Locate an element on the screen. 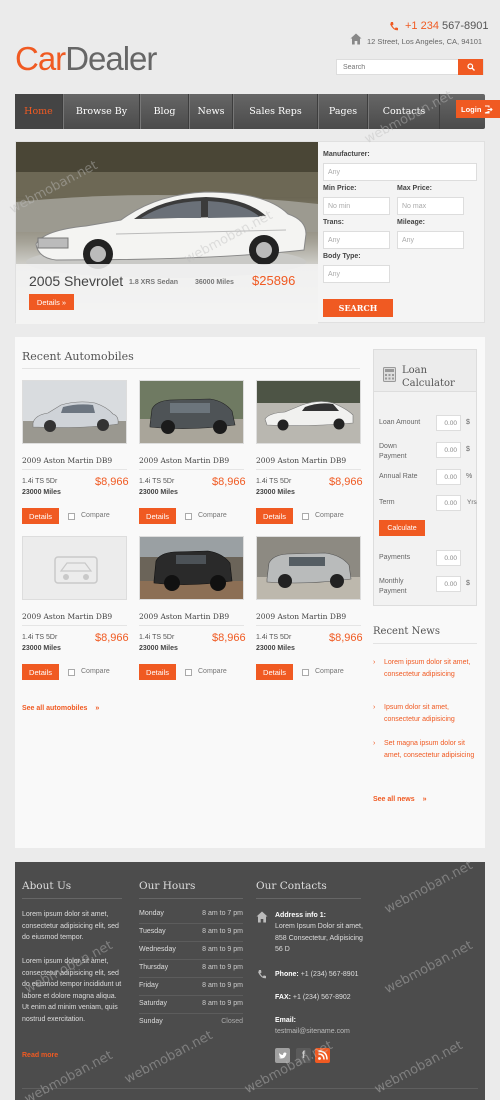  search-button is located at coordinates (470, 67).